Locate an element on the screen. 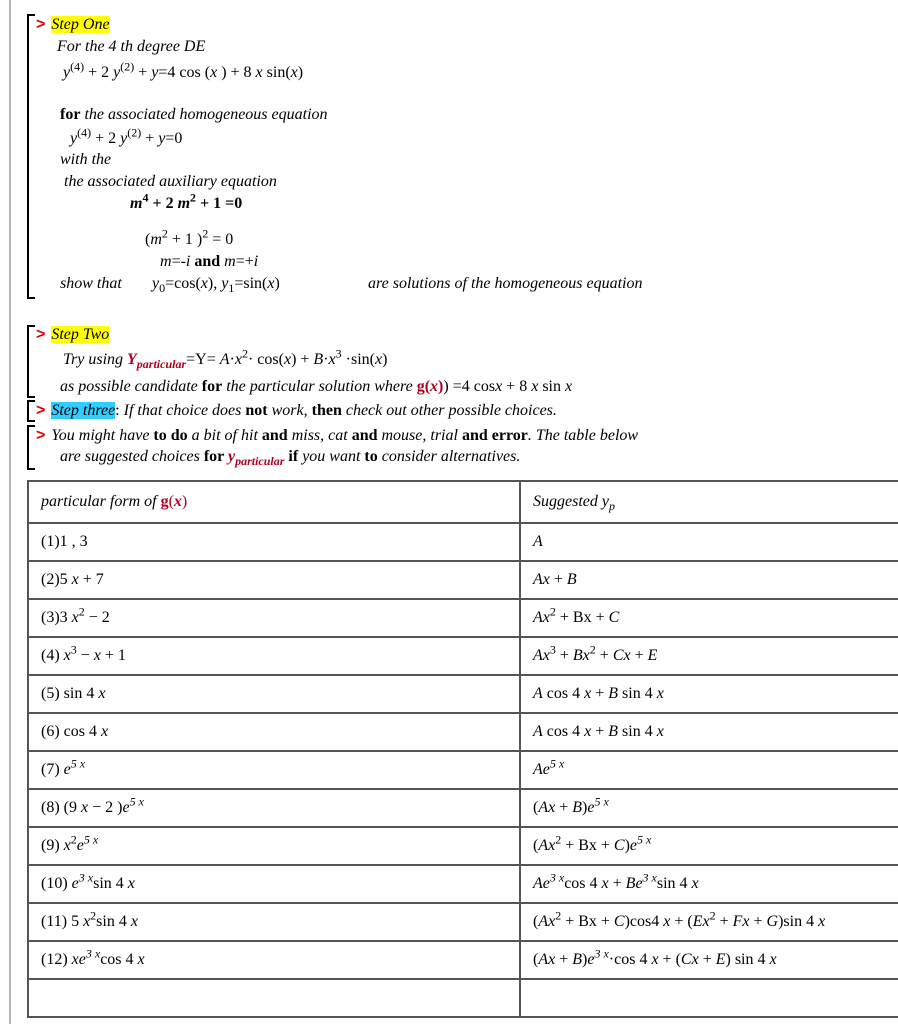  cell-suggested-yp: A is located at coordinates (708, 542).